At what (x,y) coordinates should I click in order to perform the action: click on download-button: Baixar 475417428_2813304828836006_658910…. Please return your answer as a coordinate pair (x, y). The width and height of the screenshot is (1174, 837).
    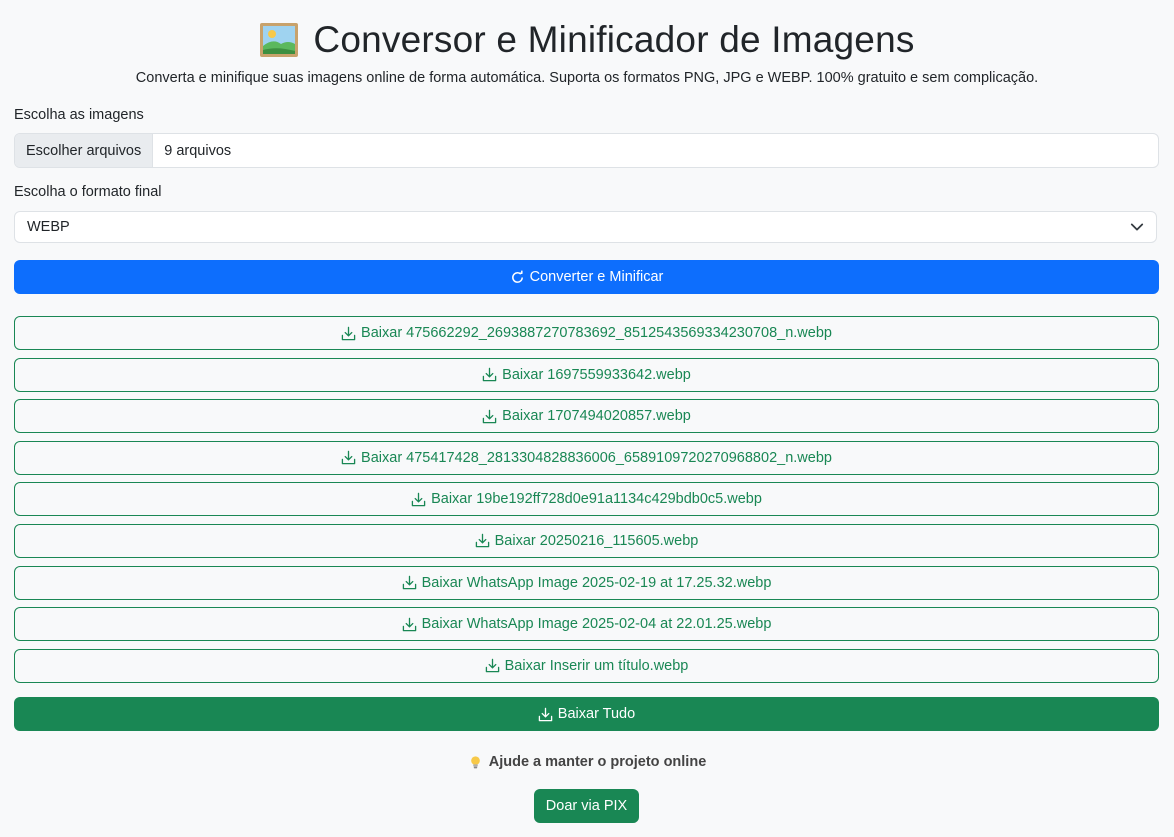
    Looking at the image, I should click on (586, 457).